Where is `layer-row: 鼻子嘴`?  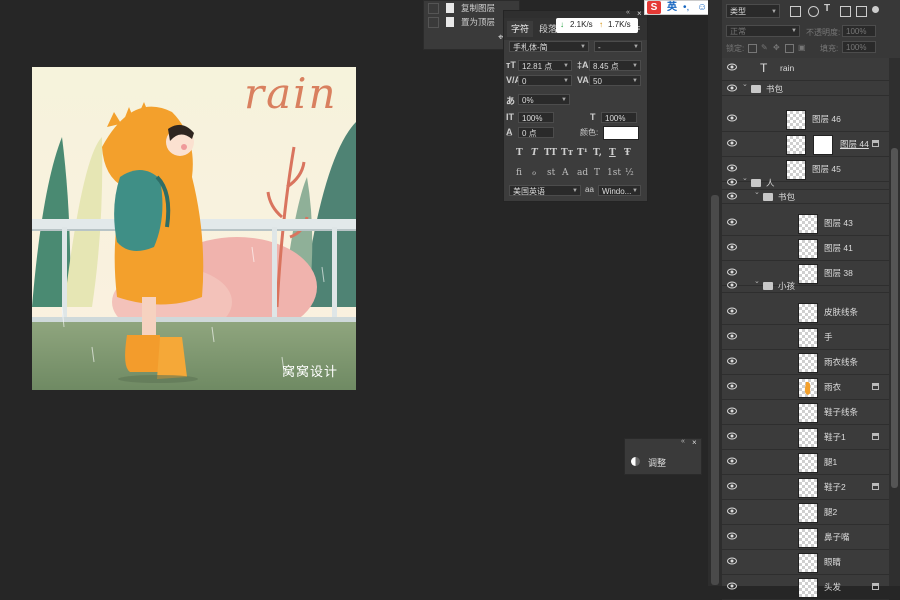 layer-row: 鼻子嘴 is located at coordinates (805, 537).